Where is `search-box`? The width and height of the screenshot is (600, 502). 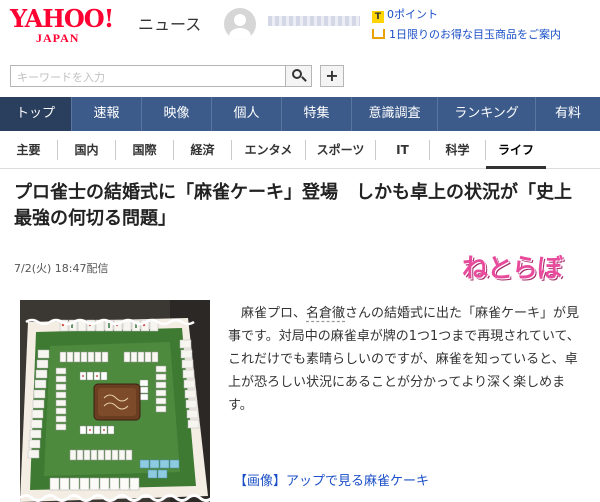 search-box is located at coordinates (161, 76).